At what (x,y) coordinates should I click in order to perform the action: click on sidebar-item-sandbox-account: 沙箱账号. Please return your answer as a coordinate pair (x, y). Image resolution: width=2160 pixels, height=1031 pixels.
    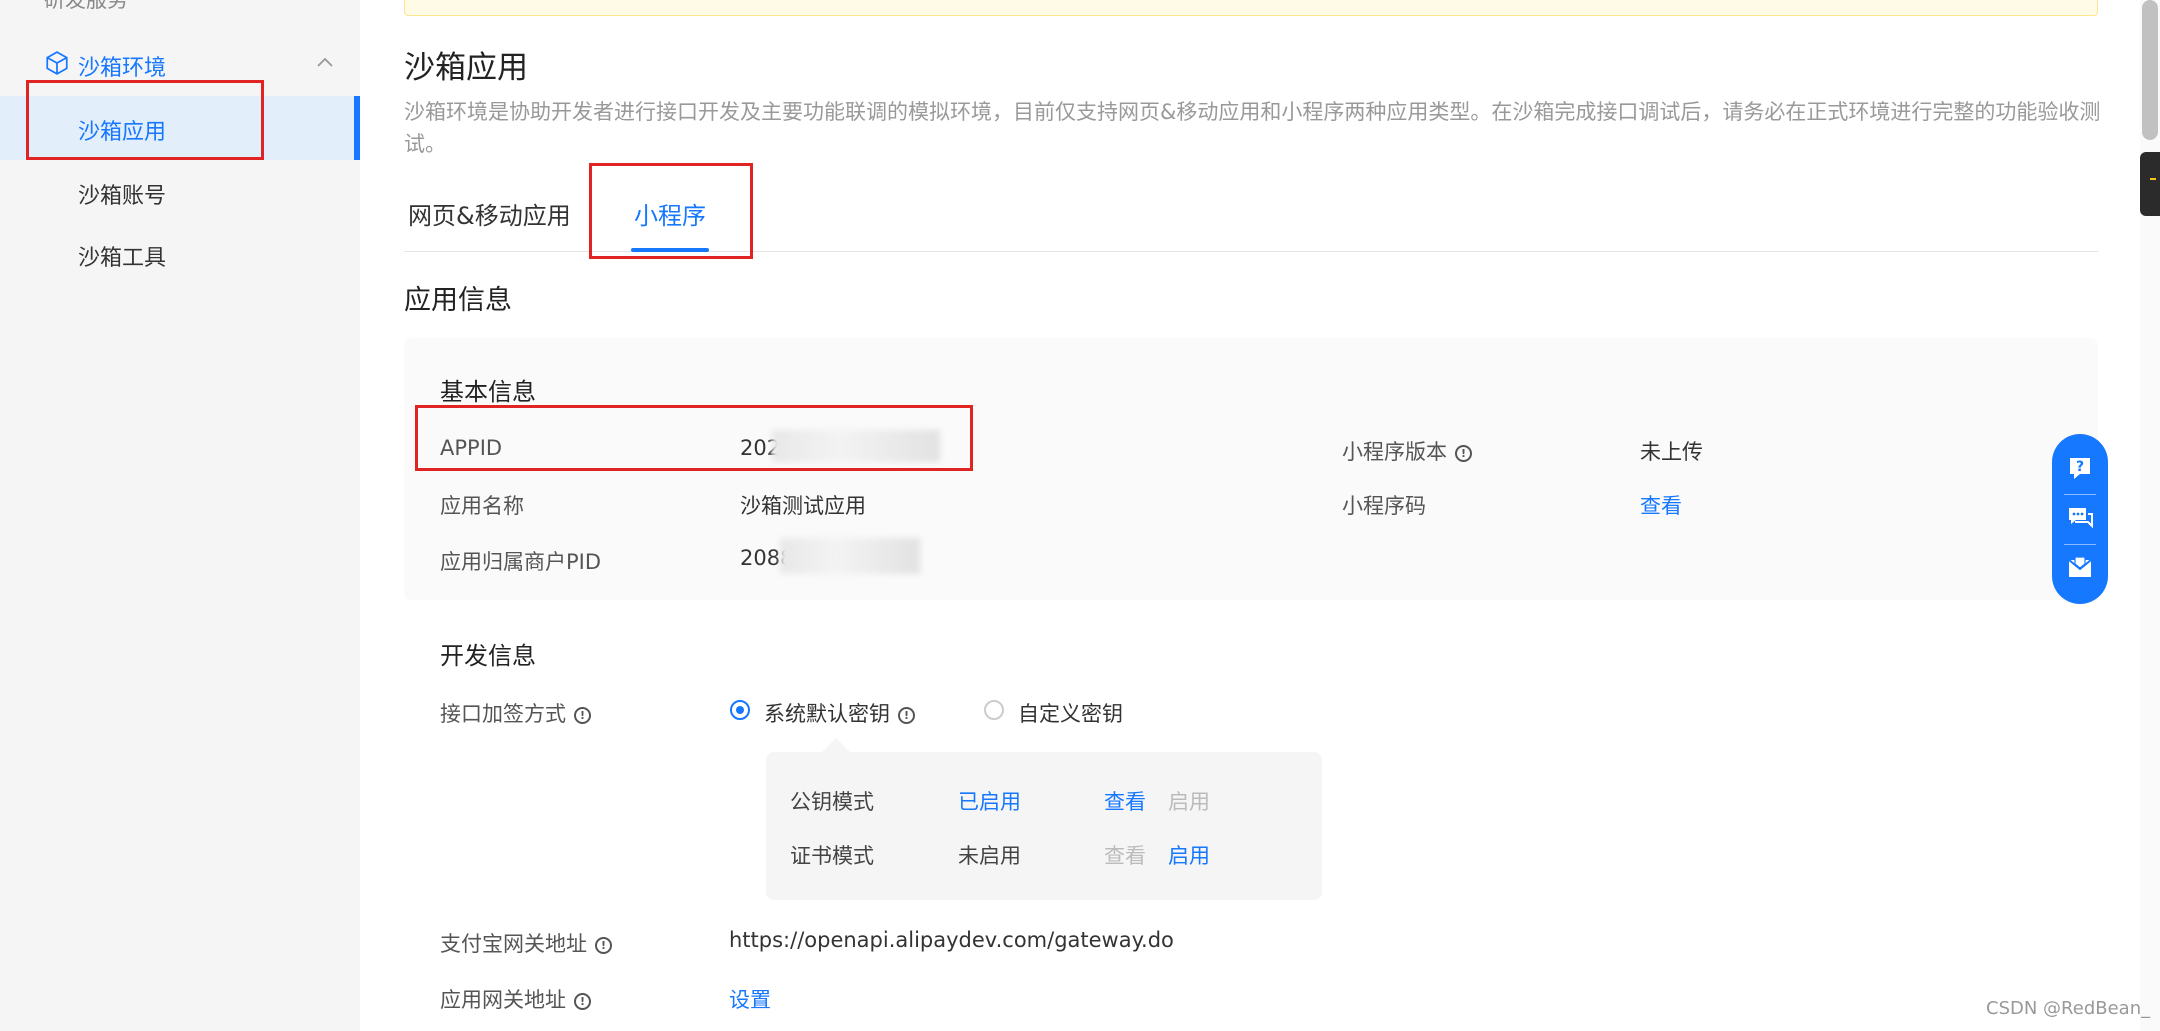
    Looking at the image, I should click on (180, 192).